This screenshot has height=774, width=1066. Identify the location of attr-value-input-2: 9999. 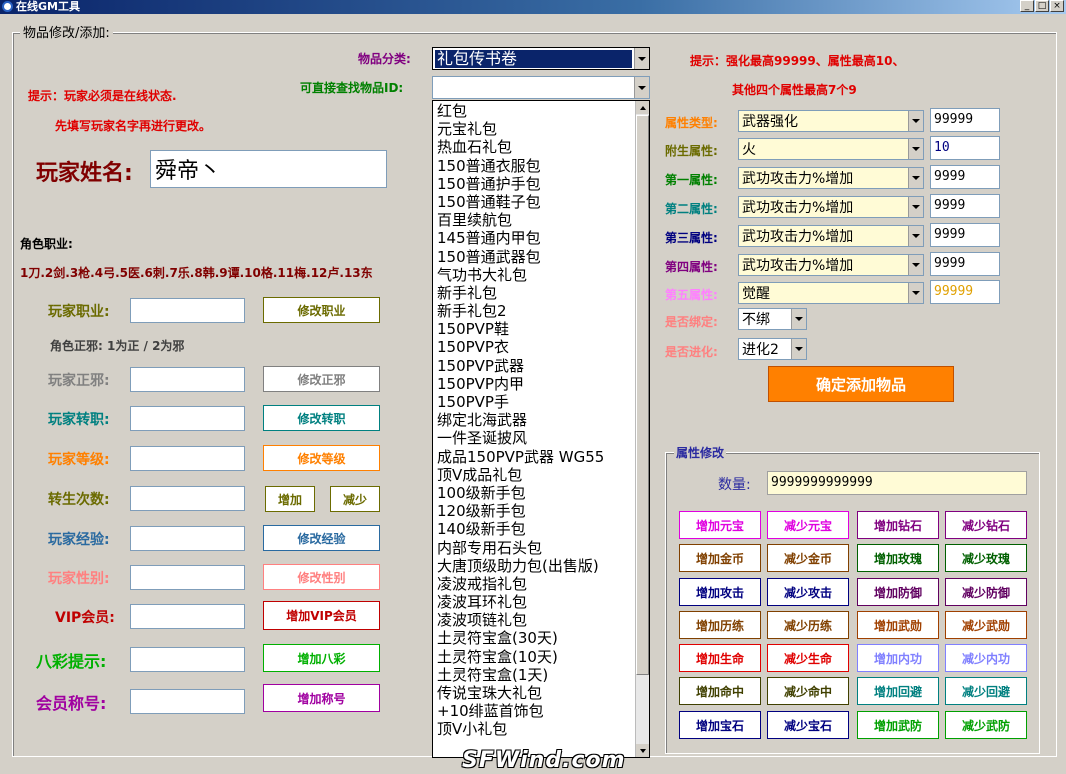
(965, 177).